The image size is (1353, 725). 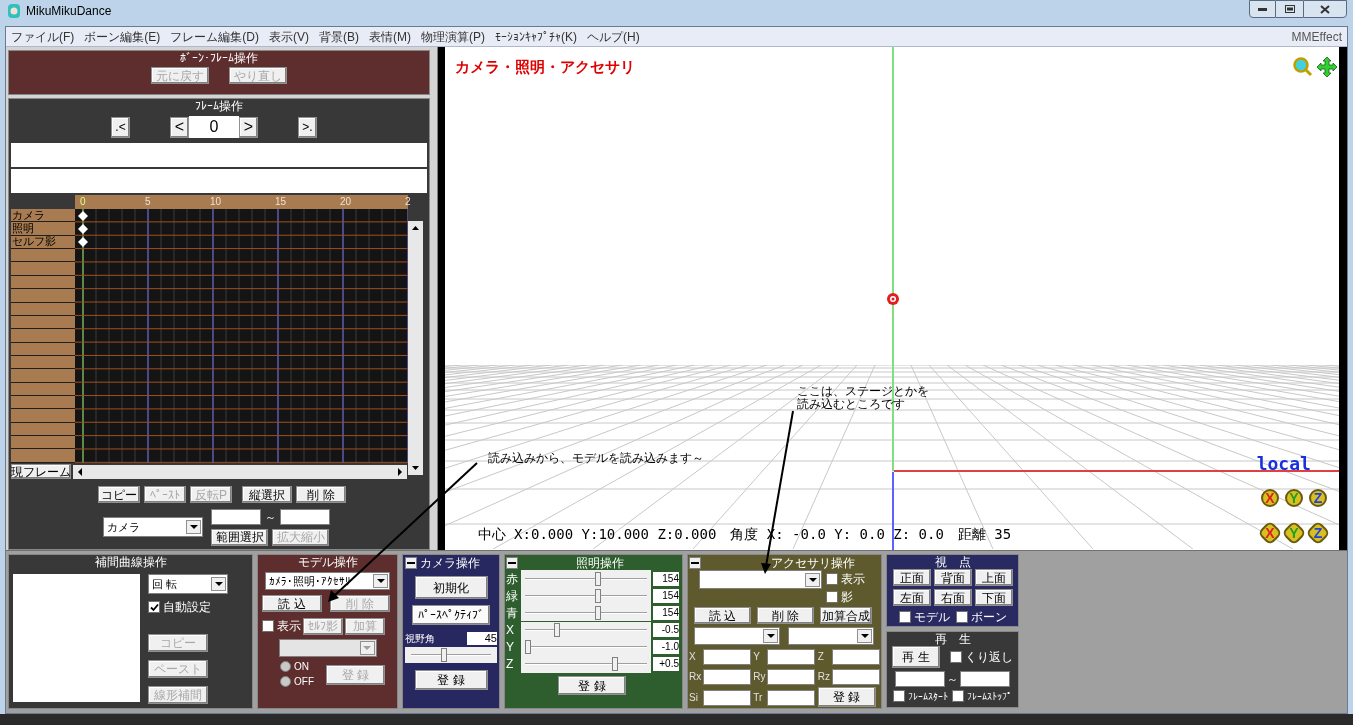 I want to click on menu-item: ﾓｰｼｮﾝｷｬﾌﾟﾁｬ(K), so click(x=536, y=36).